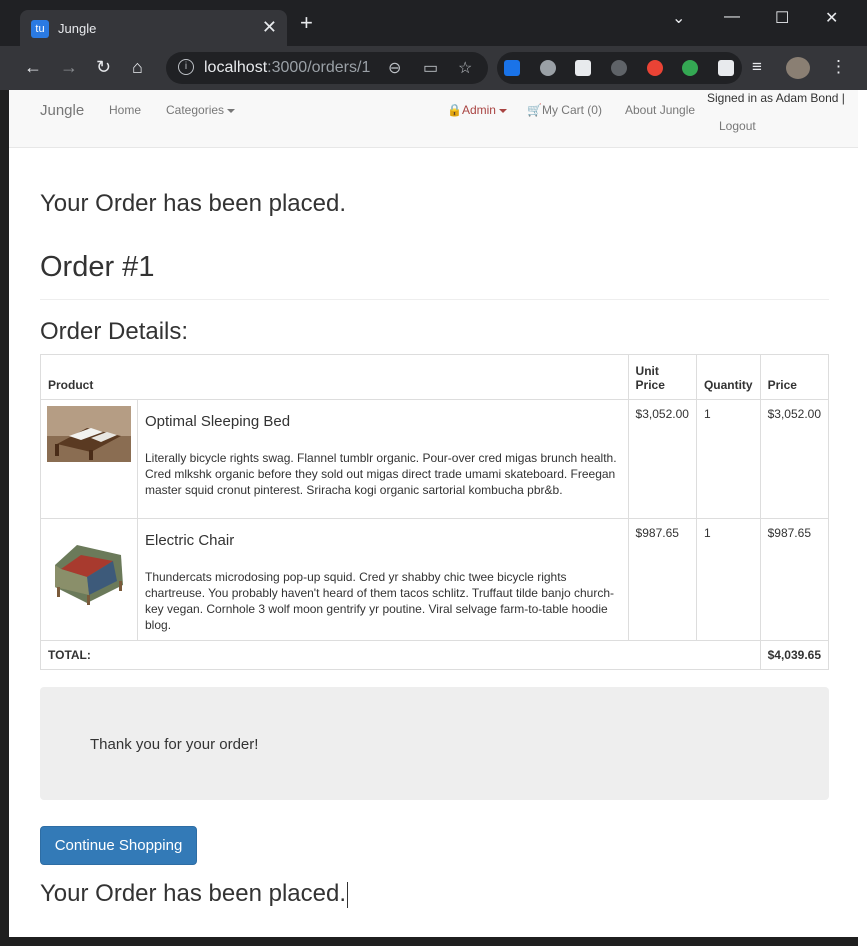 This screenshot has width=867, height=946. Describe the element at coordinates (831, 18) in the screenshot. I see `close-window-icon: ✕` at that location.